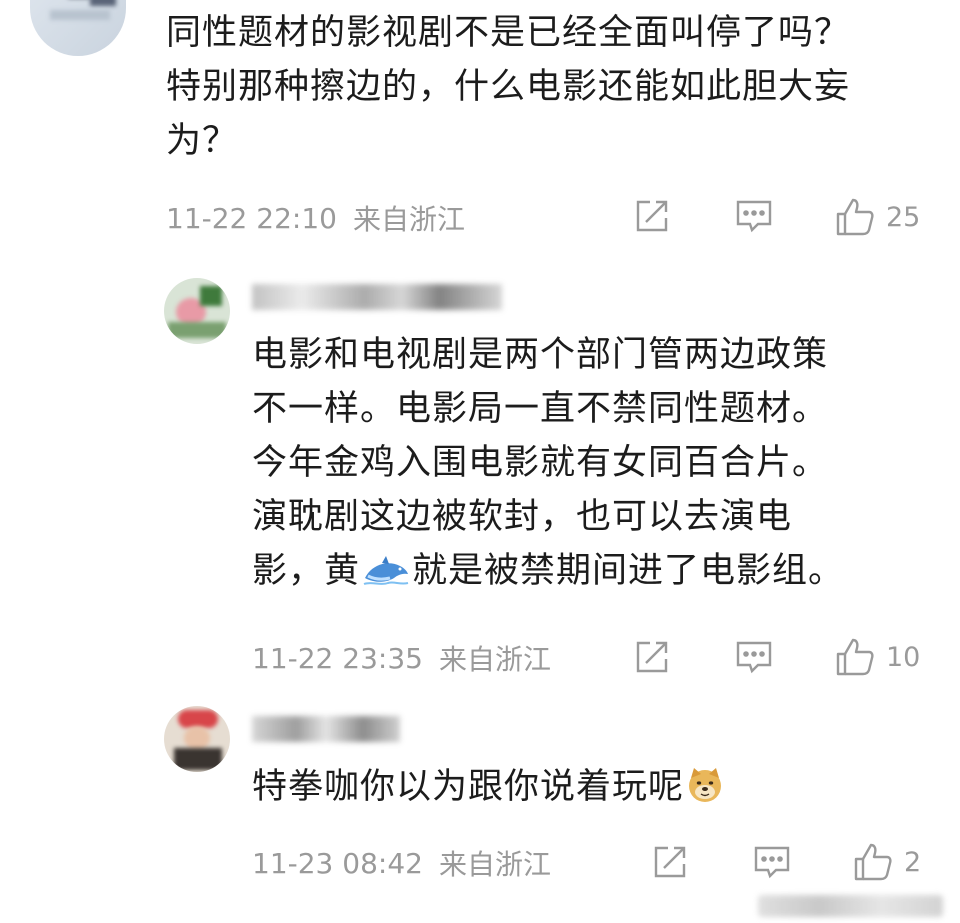 The width and height of the screenshot is (960, 923). I want to click on watermark, so click(850, 906).